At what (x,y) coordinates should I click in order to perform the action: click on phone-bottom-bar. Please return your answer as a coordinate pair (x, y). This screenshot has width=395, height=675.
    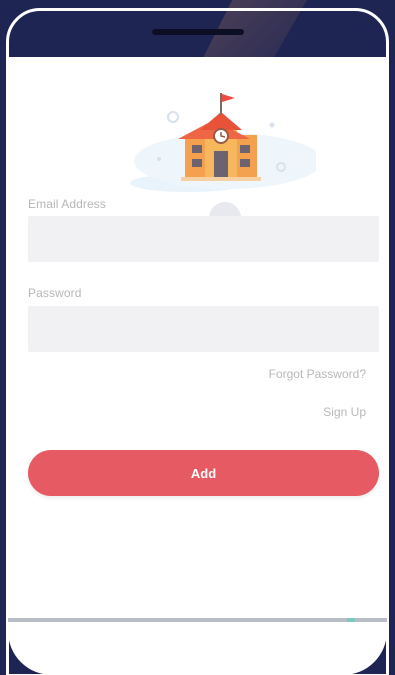
    Looking at the image, I should click on (197, 646).